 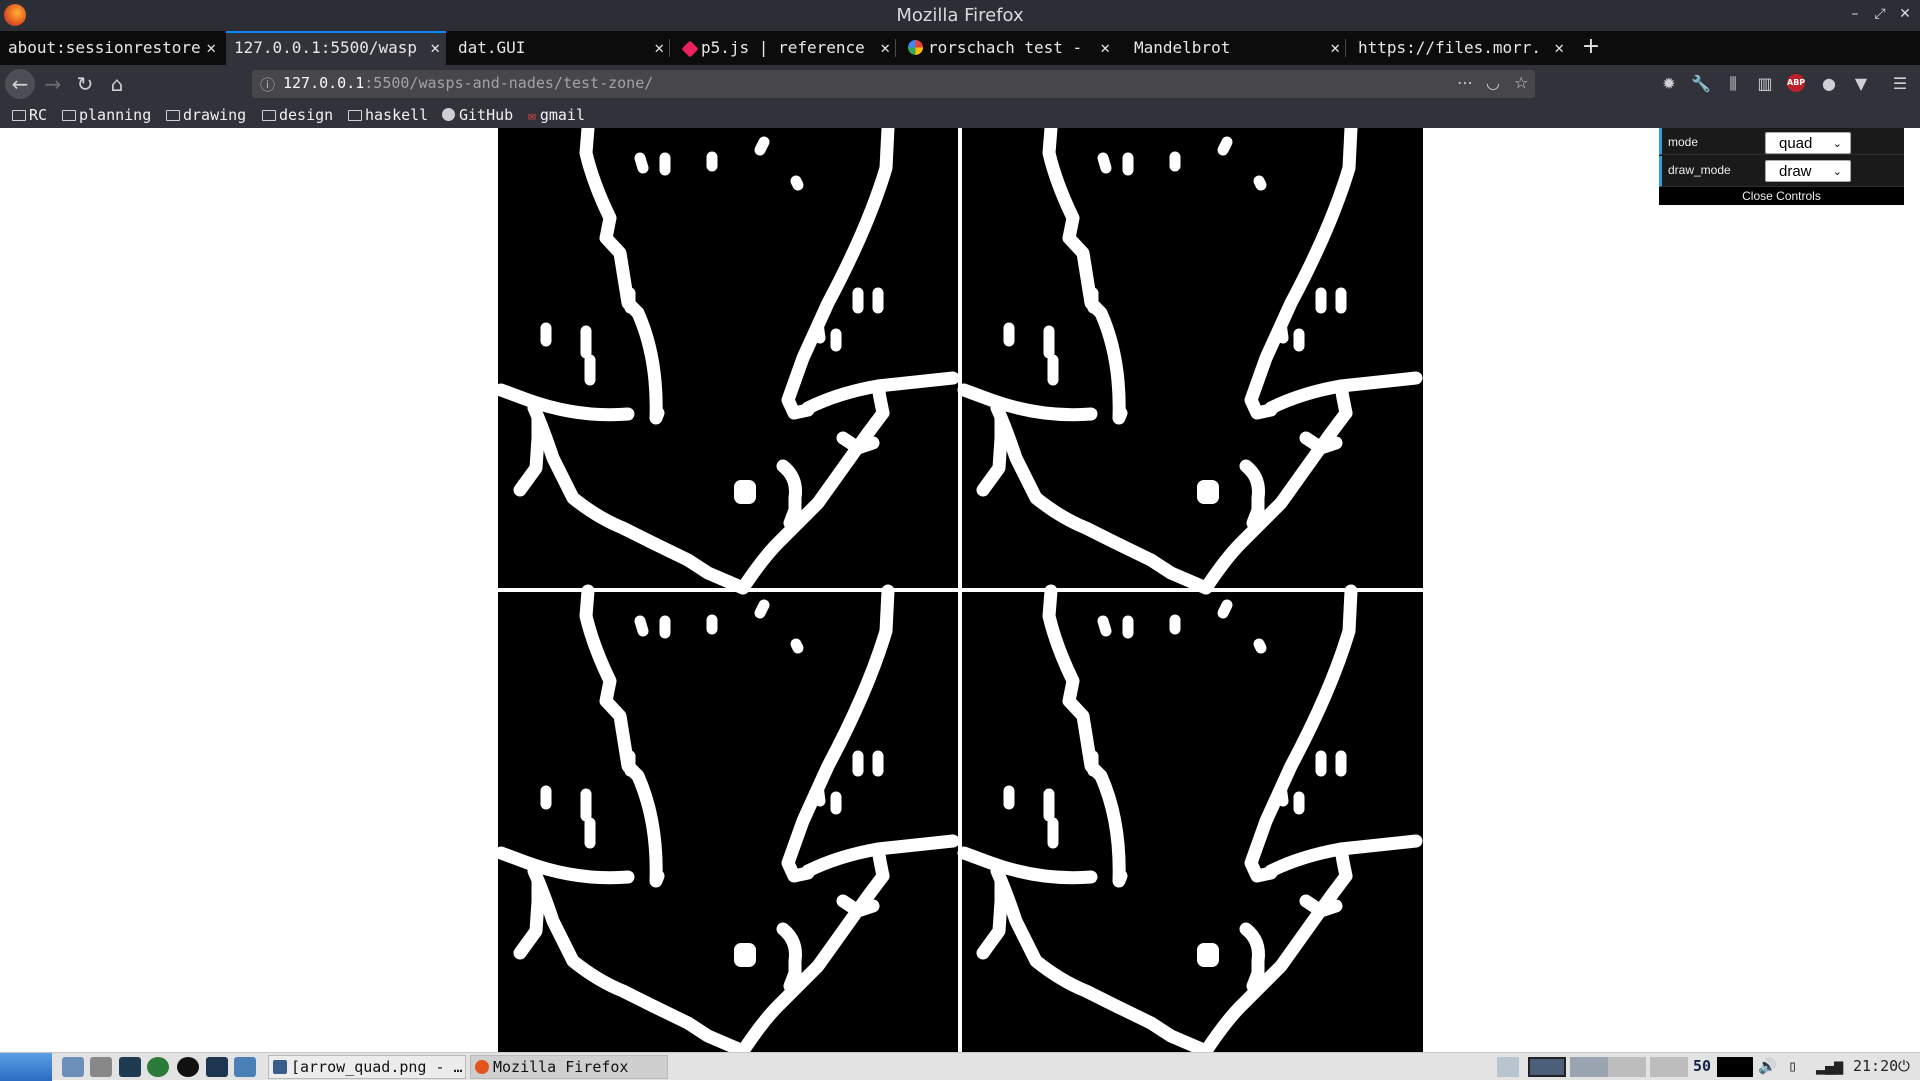 I want to click on home-icon: ⌂, so click(x=117, y=84).